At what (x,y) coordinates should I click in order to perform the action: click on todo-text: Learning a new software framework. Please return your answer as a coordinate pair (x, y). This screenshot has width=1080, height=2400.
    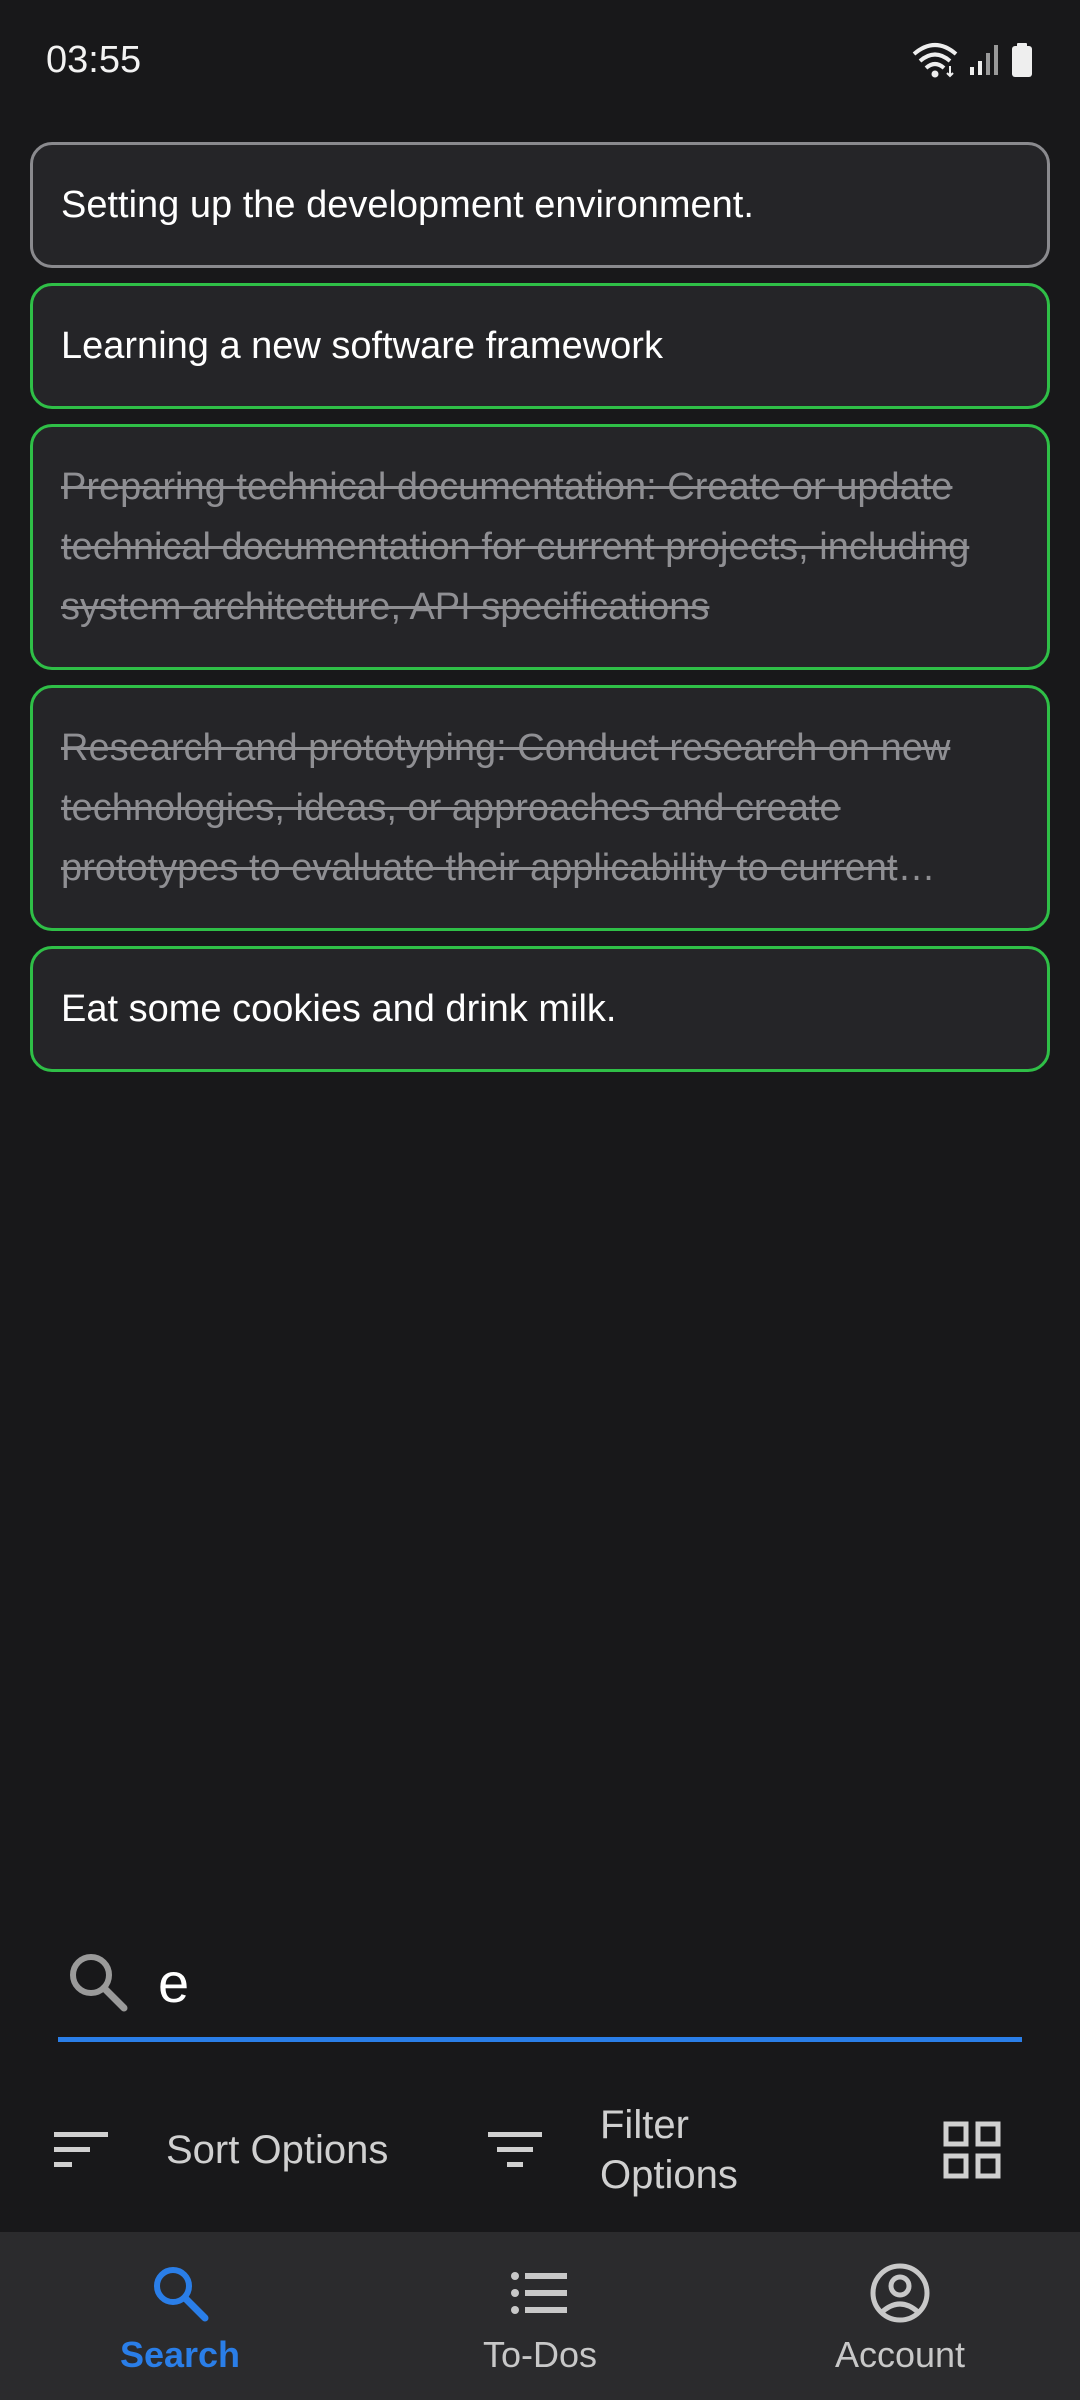
    Looking at the image, I should click on (362, 346).